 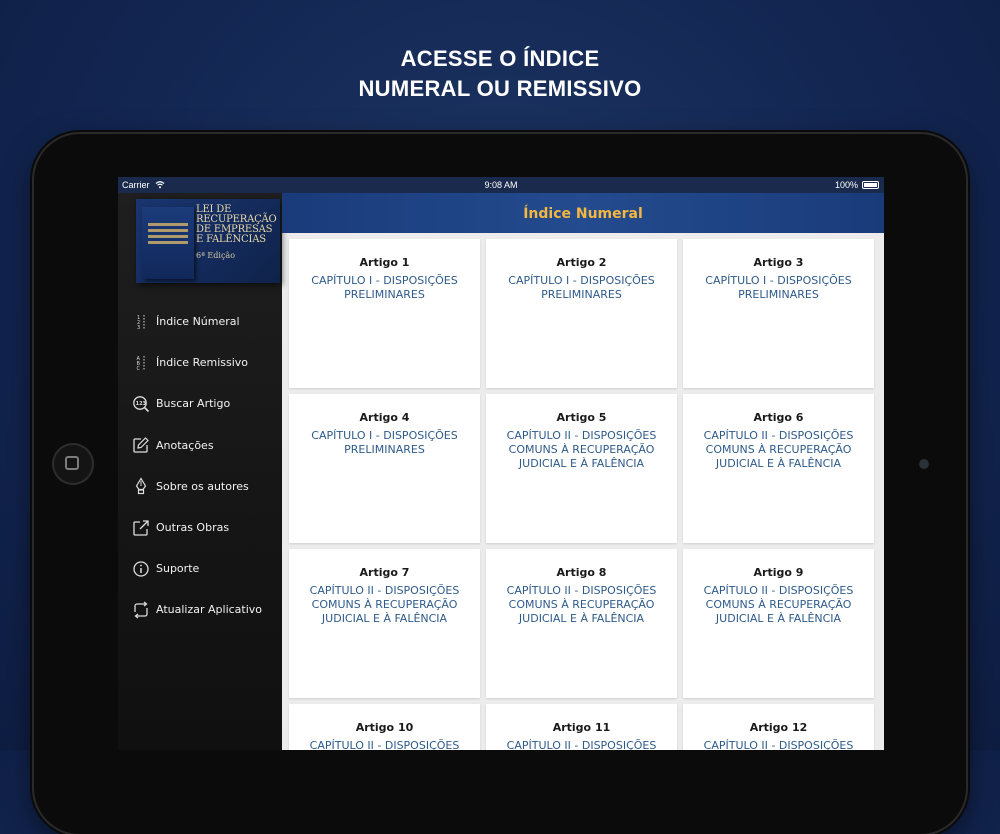 I want to click on header-bar: Índice Numeral, so click(x=583, y=213).